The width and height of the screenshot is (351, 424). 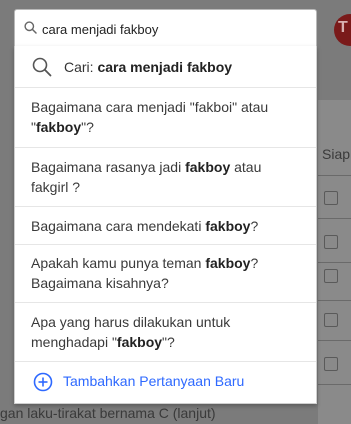 I want to click on question-suggestion: Bagaimana cara mendekati fakboy?, so click(x=165, y=226).